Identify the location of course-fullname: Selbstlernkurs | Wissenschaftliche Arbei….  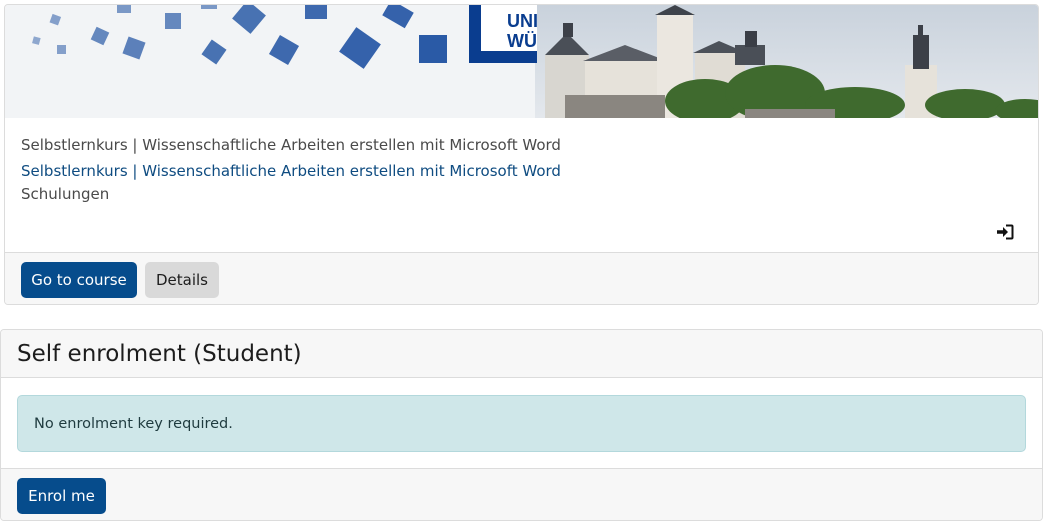
(291, 145).